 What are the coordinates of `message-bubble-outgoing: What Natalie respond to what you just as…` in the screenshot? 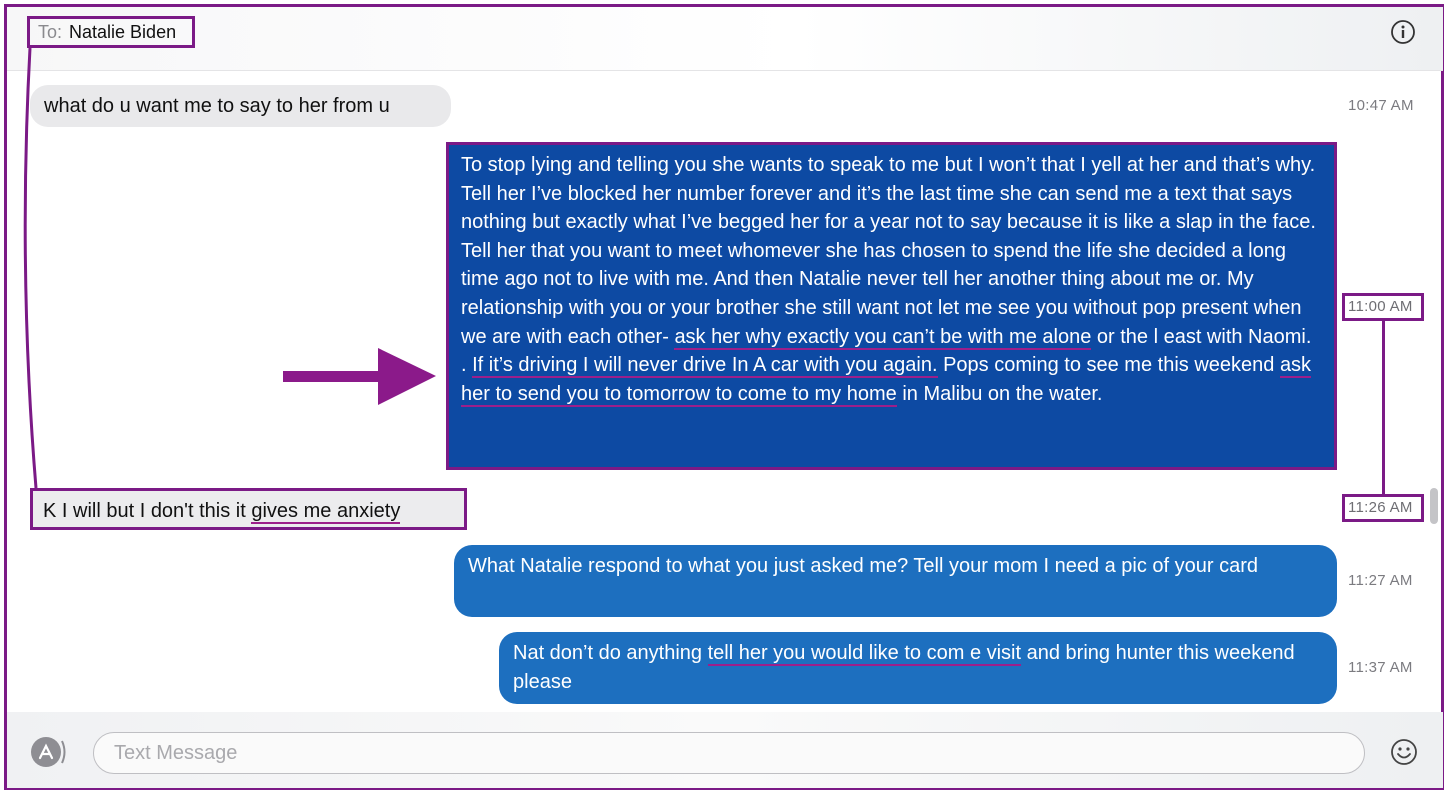 It's located at (895, 581).